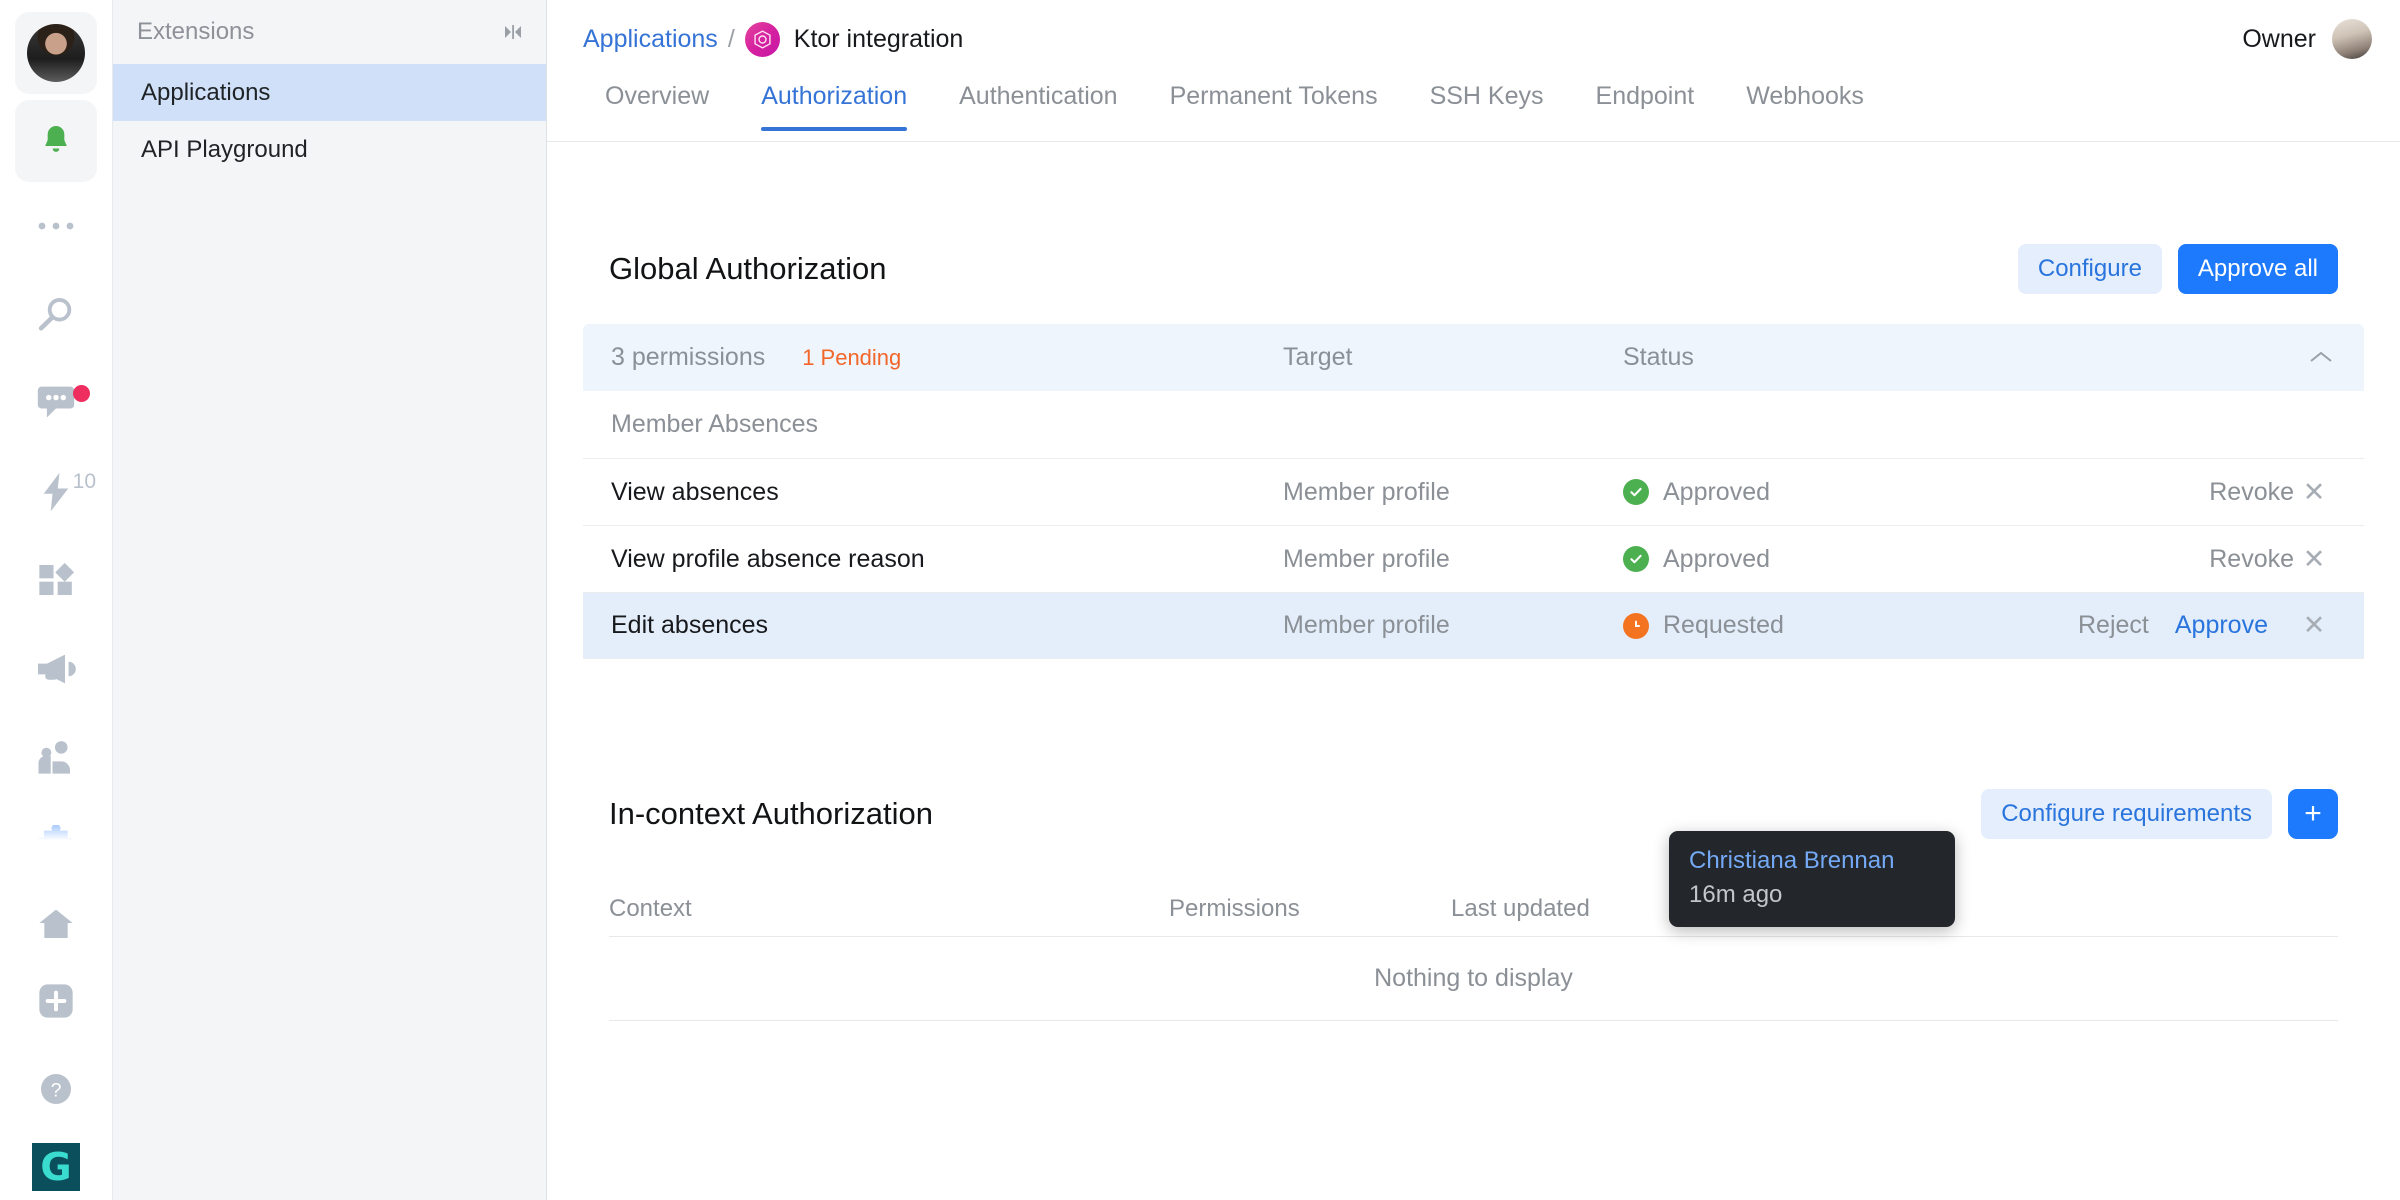  What do you see at coordinates (2313, 814) in the screenshot?
I see `add-context-button: +` at bounding box center [2313, 814].